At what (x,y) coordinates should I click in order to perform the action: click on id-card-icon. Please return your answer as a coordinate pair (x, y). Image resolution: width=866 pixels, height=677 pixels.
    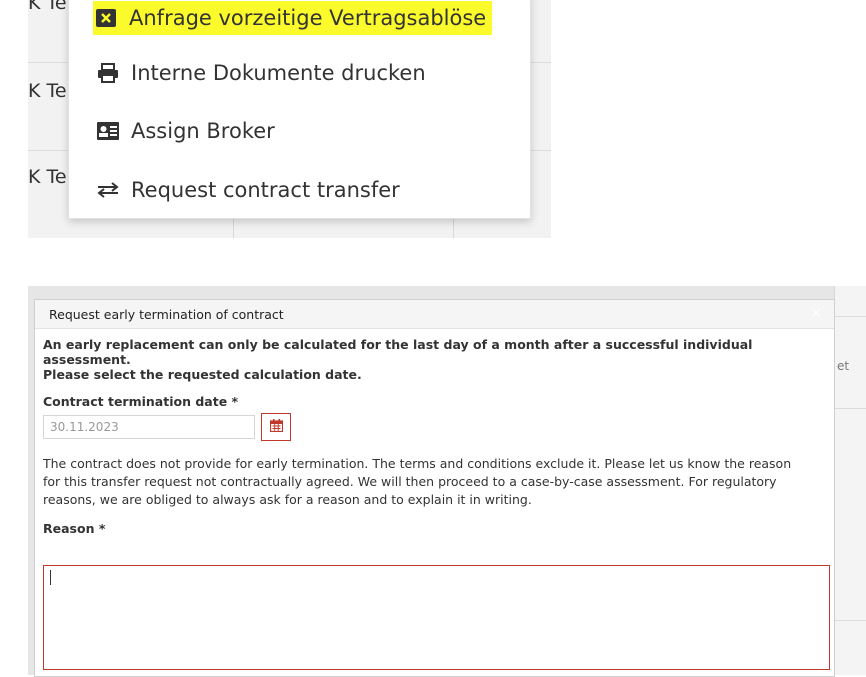
    Looking at the image, I should click on (108, 131).